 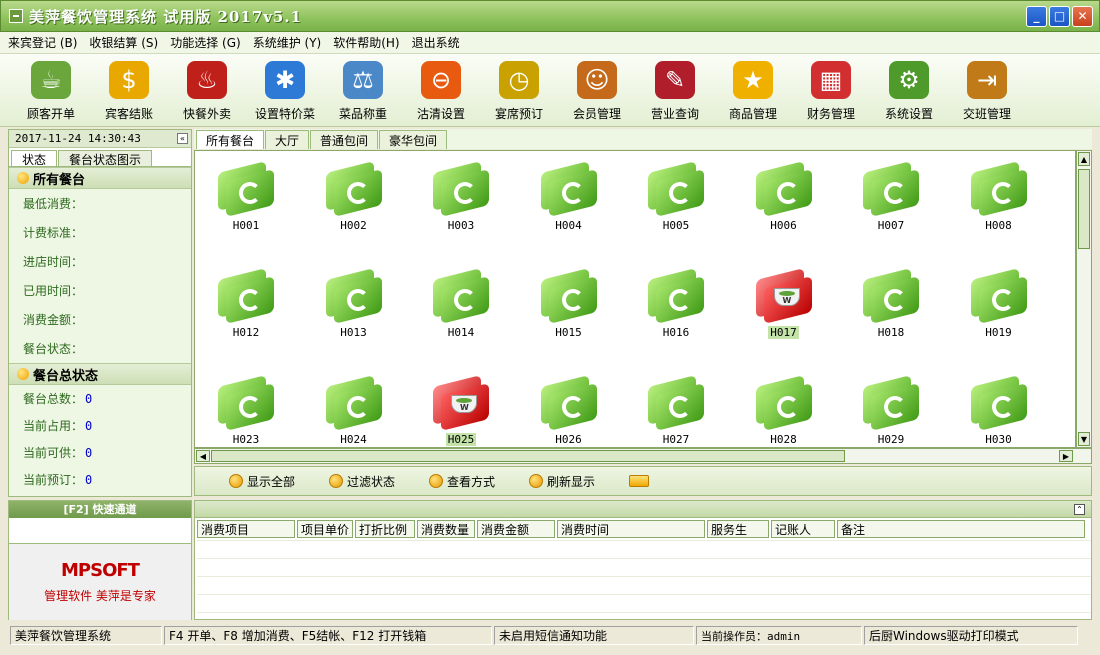 What do you see at coordinates (86, 635) in the screenshot?
I see `status-app-name: 美萍餐饮管理系统` at bounding box center [86, 635].